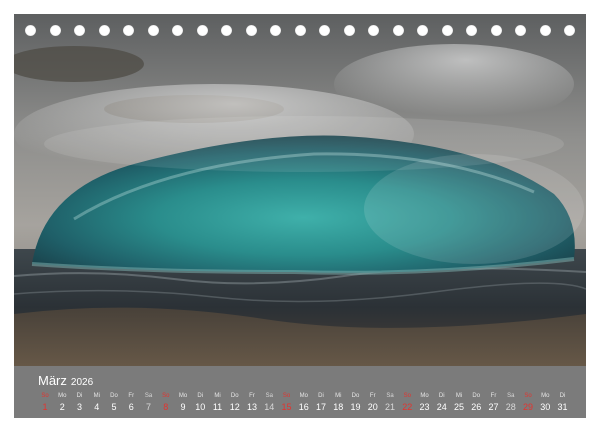 This screenshot has height=431, width=600. I want to click on calendar-day: So 15, so click(287, 402).